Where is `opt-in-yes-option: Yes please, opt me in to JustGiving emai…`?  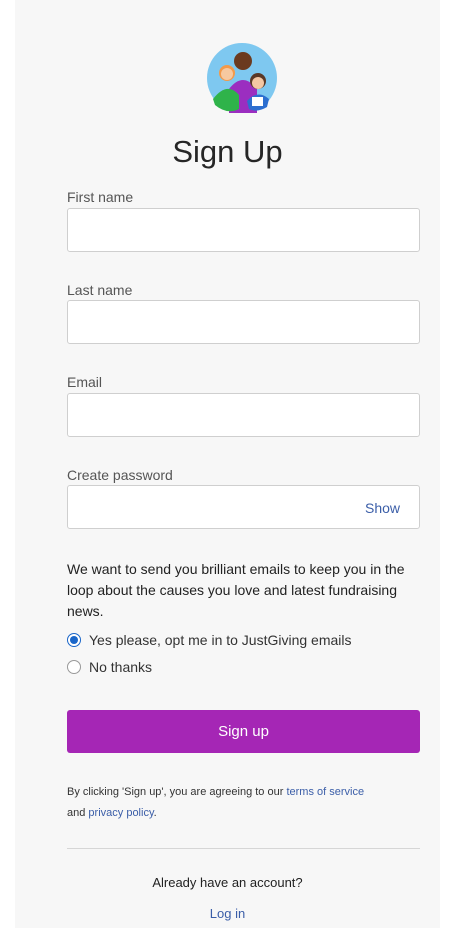
opt-in-yes-option: Yes please, opt me in to JustGiving emai… is located at coordinates (209, 640).